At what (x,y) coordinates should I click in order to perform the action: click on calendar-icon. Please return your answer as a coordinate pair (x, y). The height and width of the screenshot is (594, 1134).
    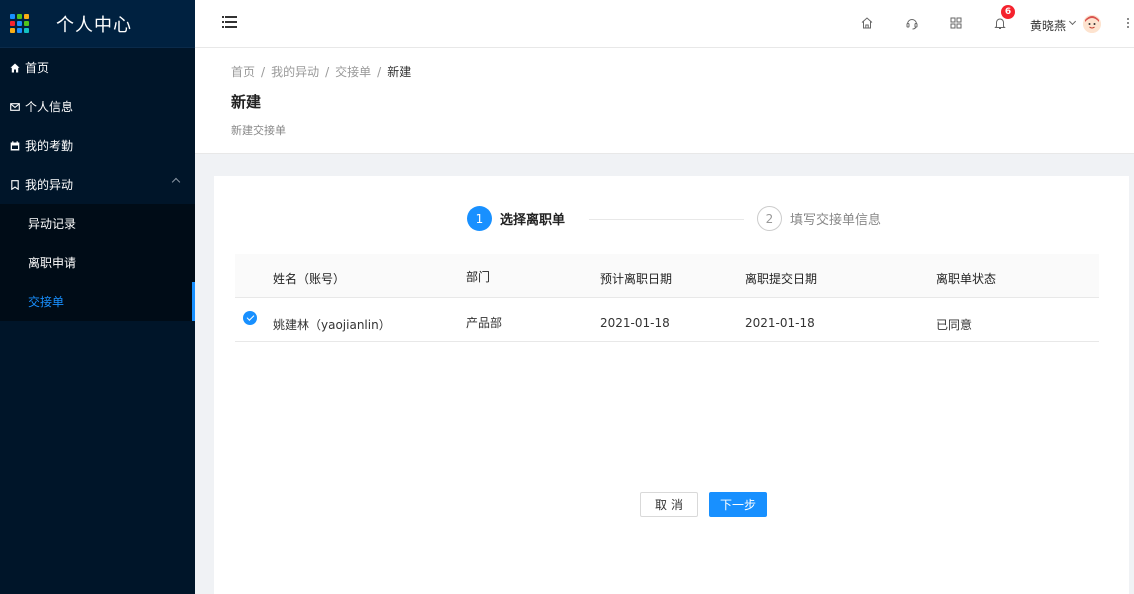
    Looking at the image, I should click on (15, 145).